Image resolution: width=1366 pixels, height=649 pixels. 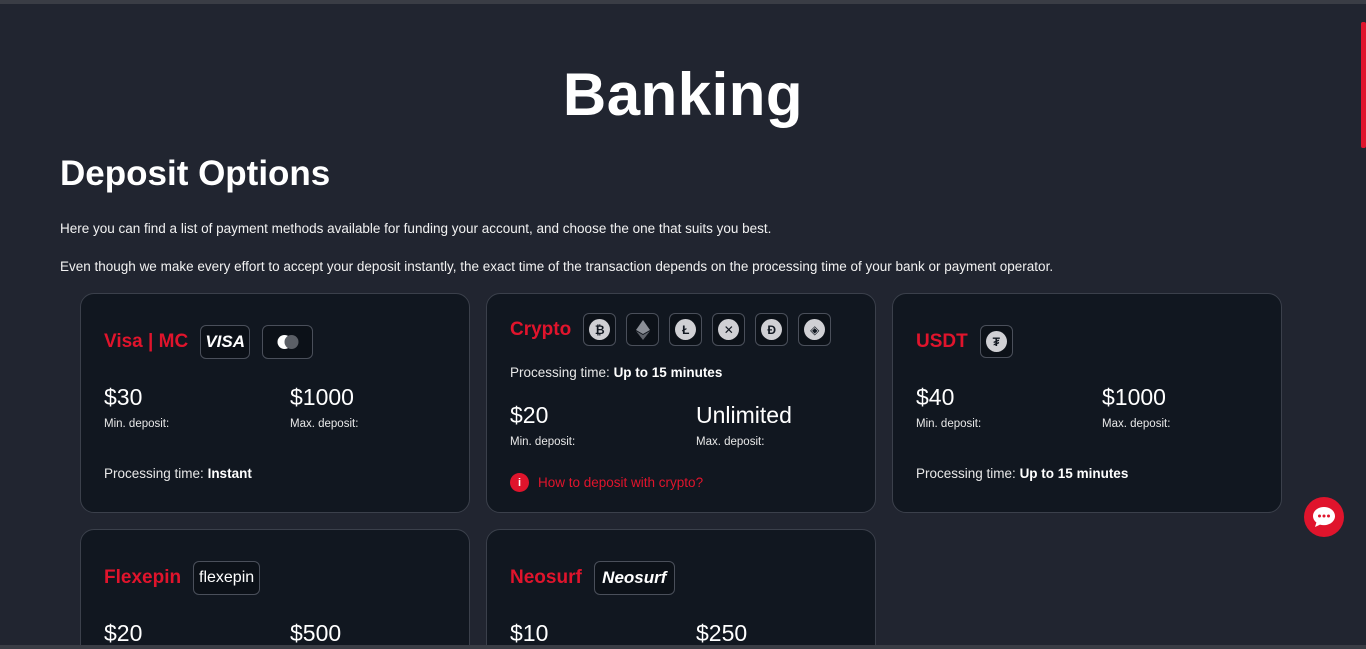 What do you see at coordinates (546, 577) in the screenshot?
I see `card-title: Neosurf` at bounding box center [546, 577].